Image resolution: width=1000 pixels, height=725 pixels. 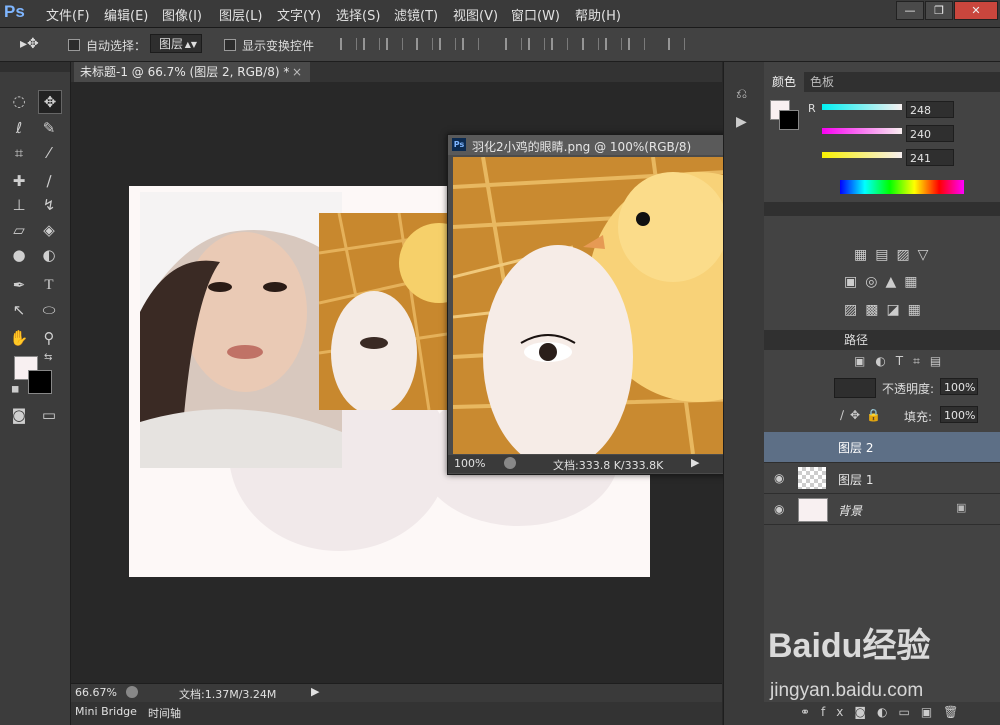 What do you see at coordinates (240, 14) in the screenshot?
I see `menu-layer: 图层(L)` at bounding box center [240, 14].